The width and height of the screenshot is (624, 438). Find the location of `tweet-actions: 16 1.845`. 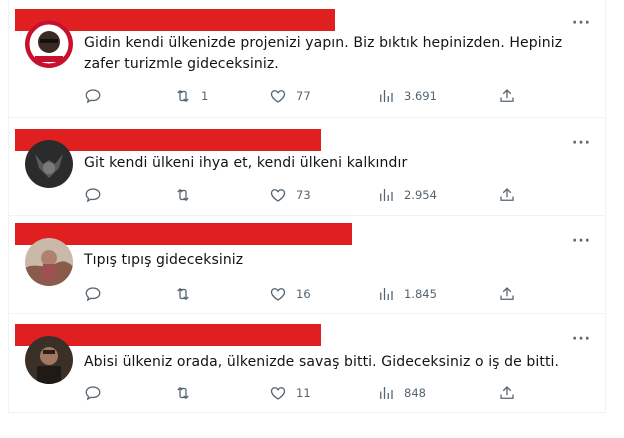

tweet-actions: 16 1.845 is located at coordinates (319, 294).